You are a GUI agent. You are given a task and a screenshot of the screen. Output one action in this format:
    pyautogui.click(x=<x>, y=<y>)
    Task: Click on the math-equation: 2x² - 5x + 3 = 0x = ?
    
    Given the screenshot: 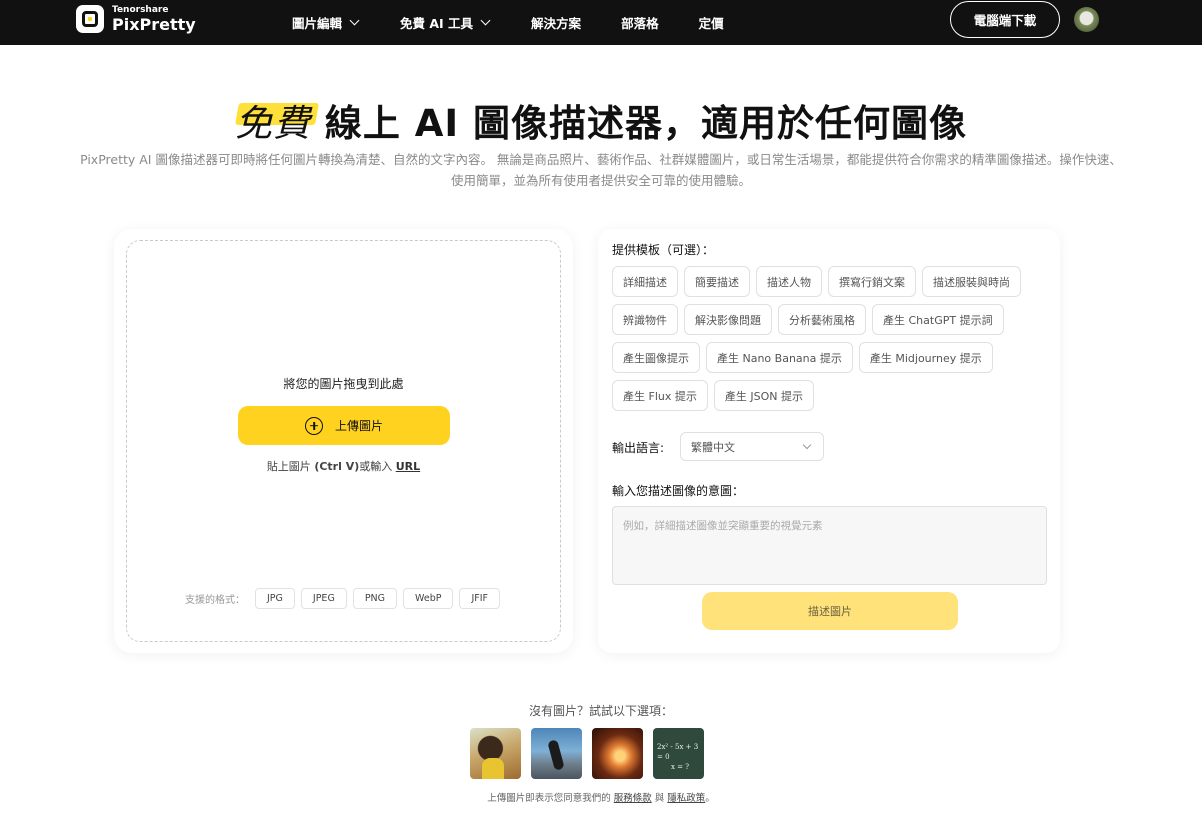 What is the action you would take?
    pyautogui.click(x=678, y=757)
    